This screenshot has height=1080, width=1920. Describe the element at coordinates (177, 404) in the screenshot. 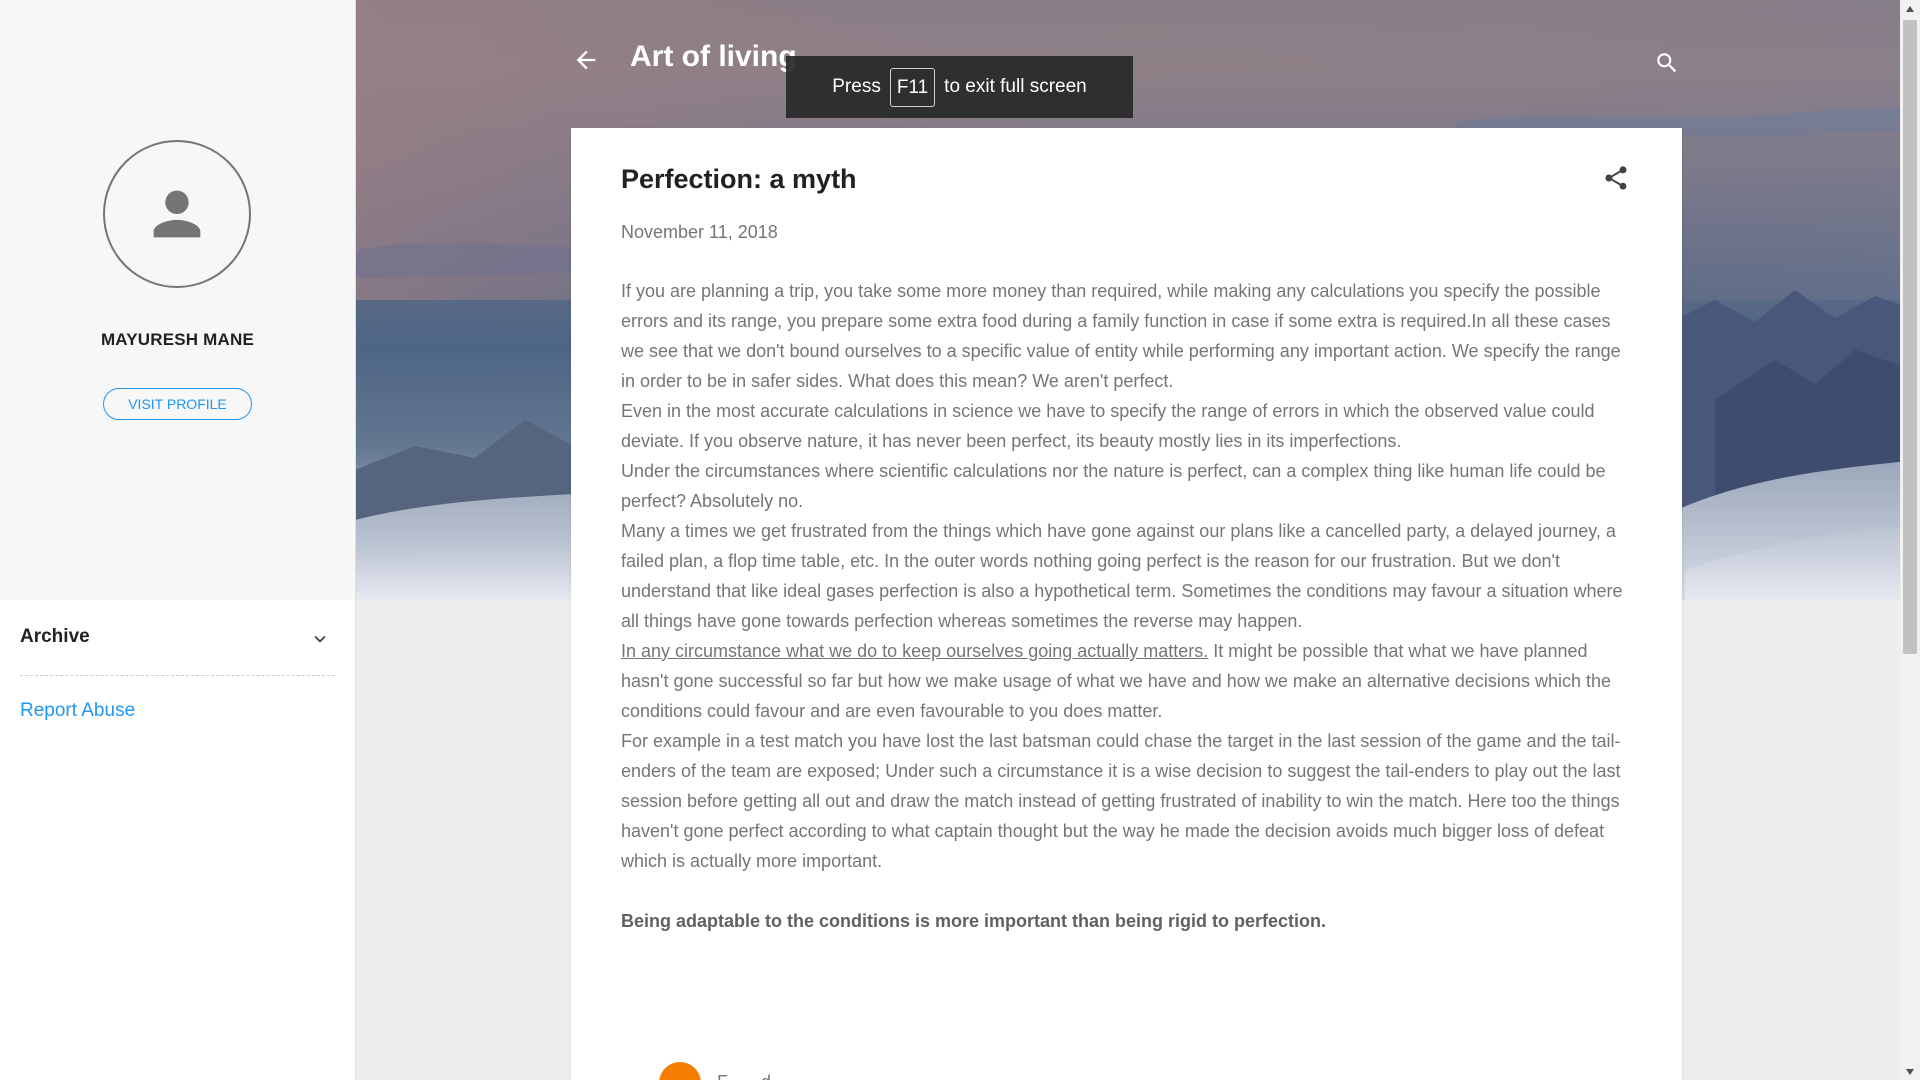

I see `visit-profile-button: VISIT PROFILE` at that location.